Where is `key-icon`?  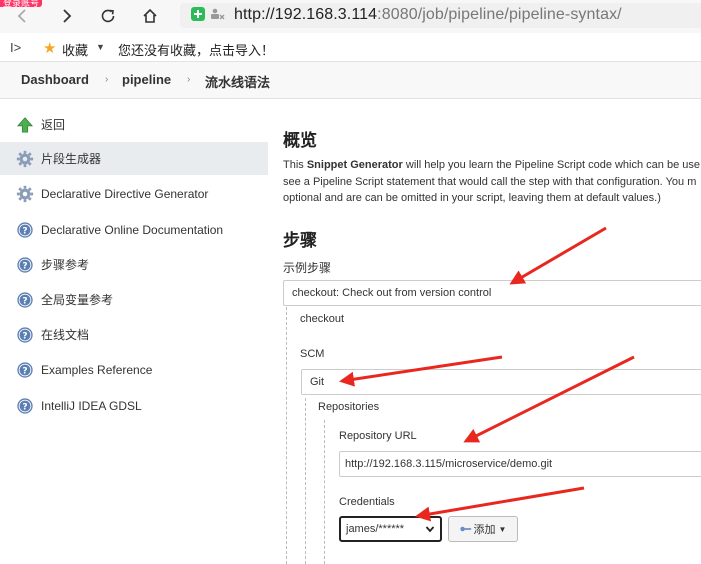
key-icon is located at coordinates (465, 529).